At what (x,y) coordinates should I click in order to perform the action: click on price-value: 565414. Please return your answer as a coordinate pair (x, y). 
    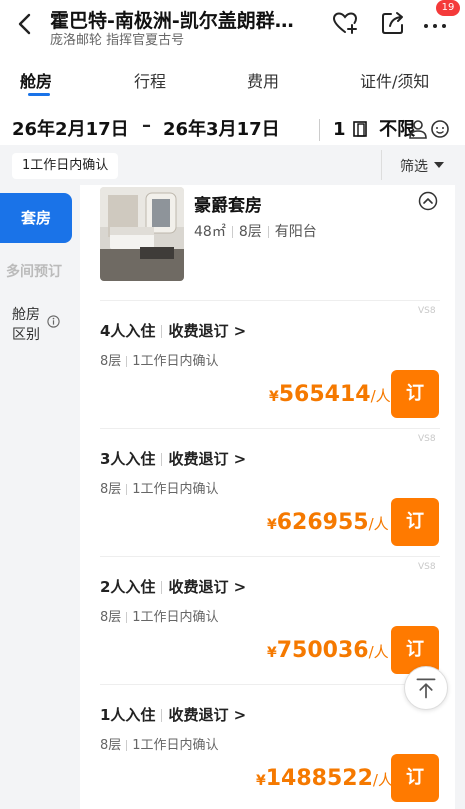
    Looking at the image, I should click on (324, 394).